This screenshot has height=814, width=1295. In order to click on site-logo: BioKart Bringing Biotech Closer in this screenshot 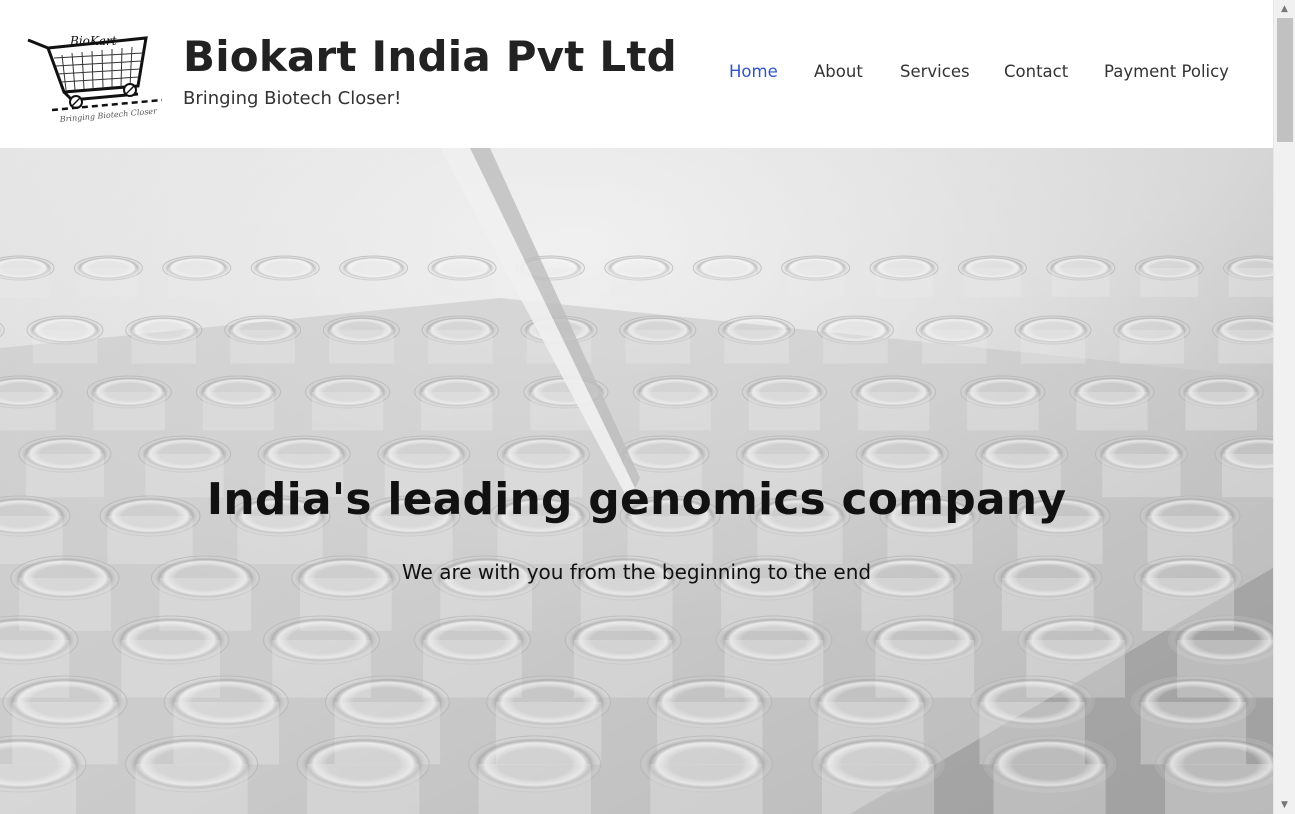, I will do `click(95, 76)`.